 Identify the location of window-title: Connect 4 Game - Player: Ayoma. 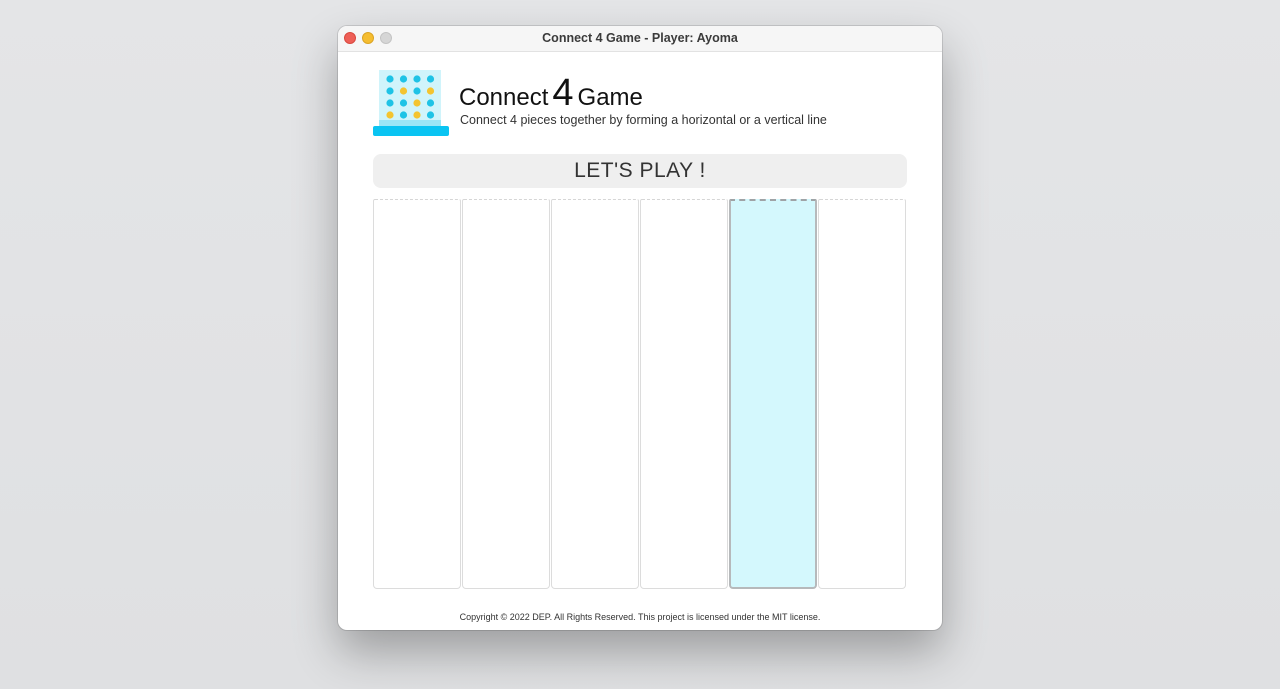
(640, 38).